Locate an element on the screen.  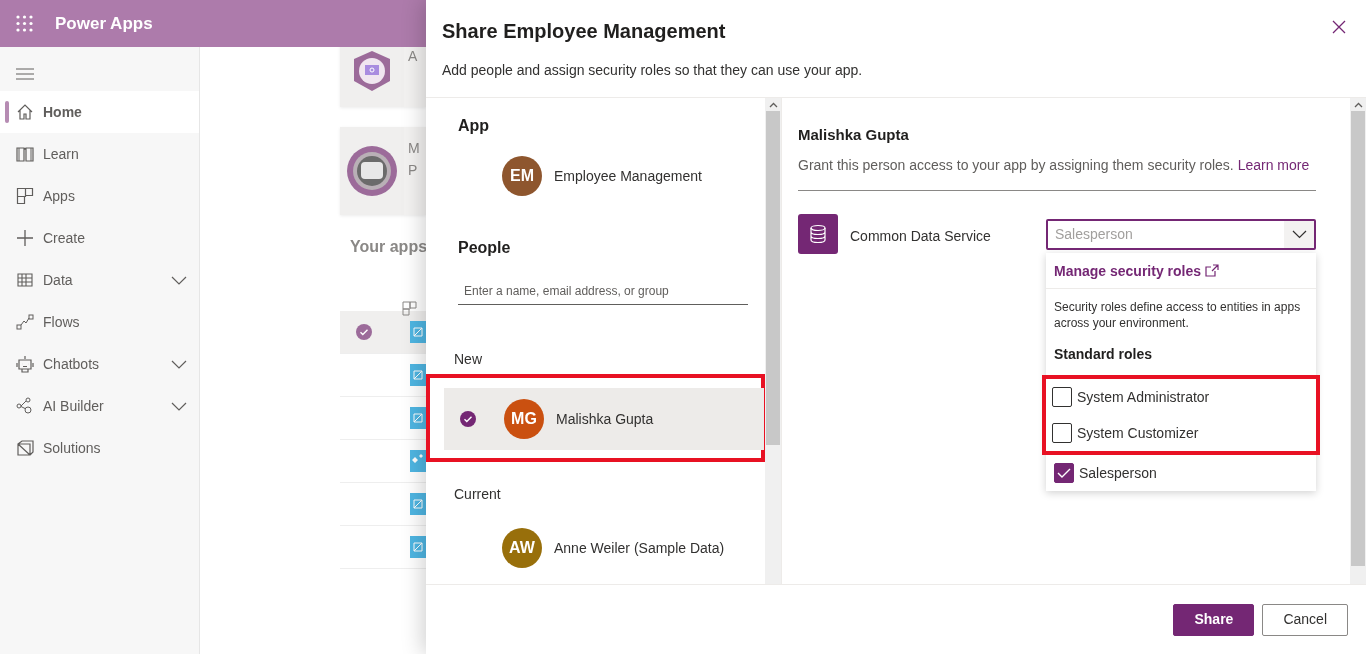
sidebar-item: Solutions is located at coordinates (99, 448).